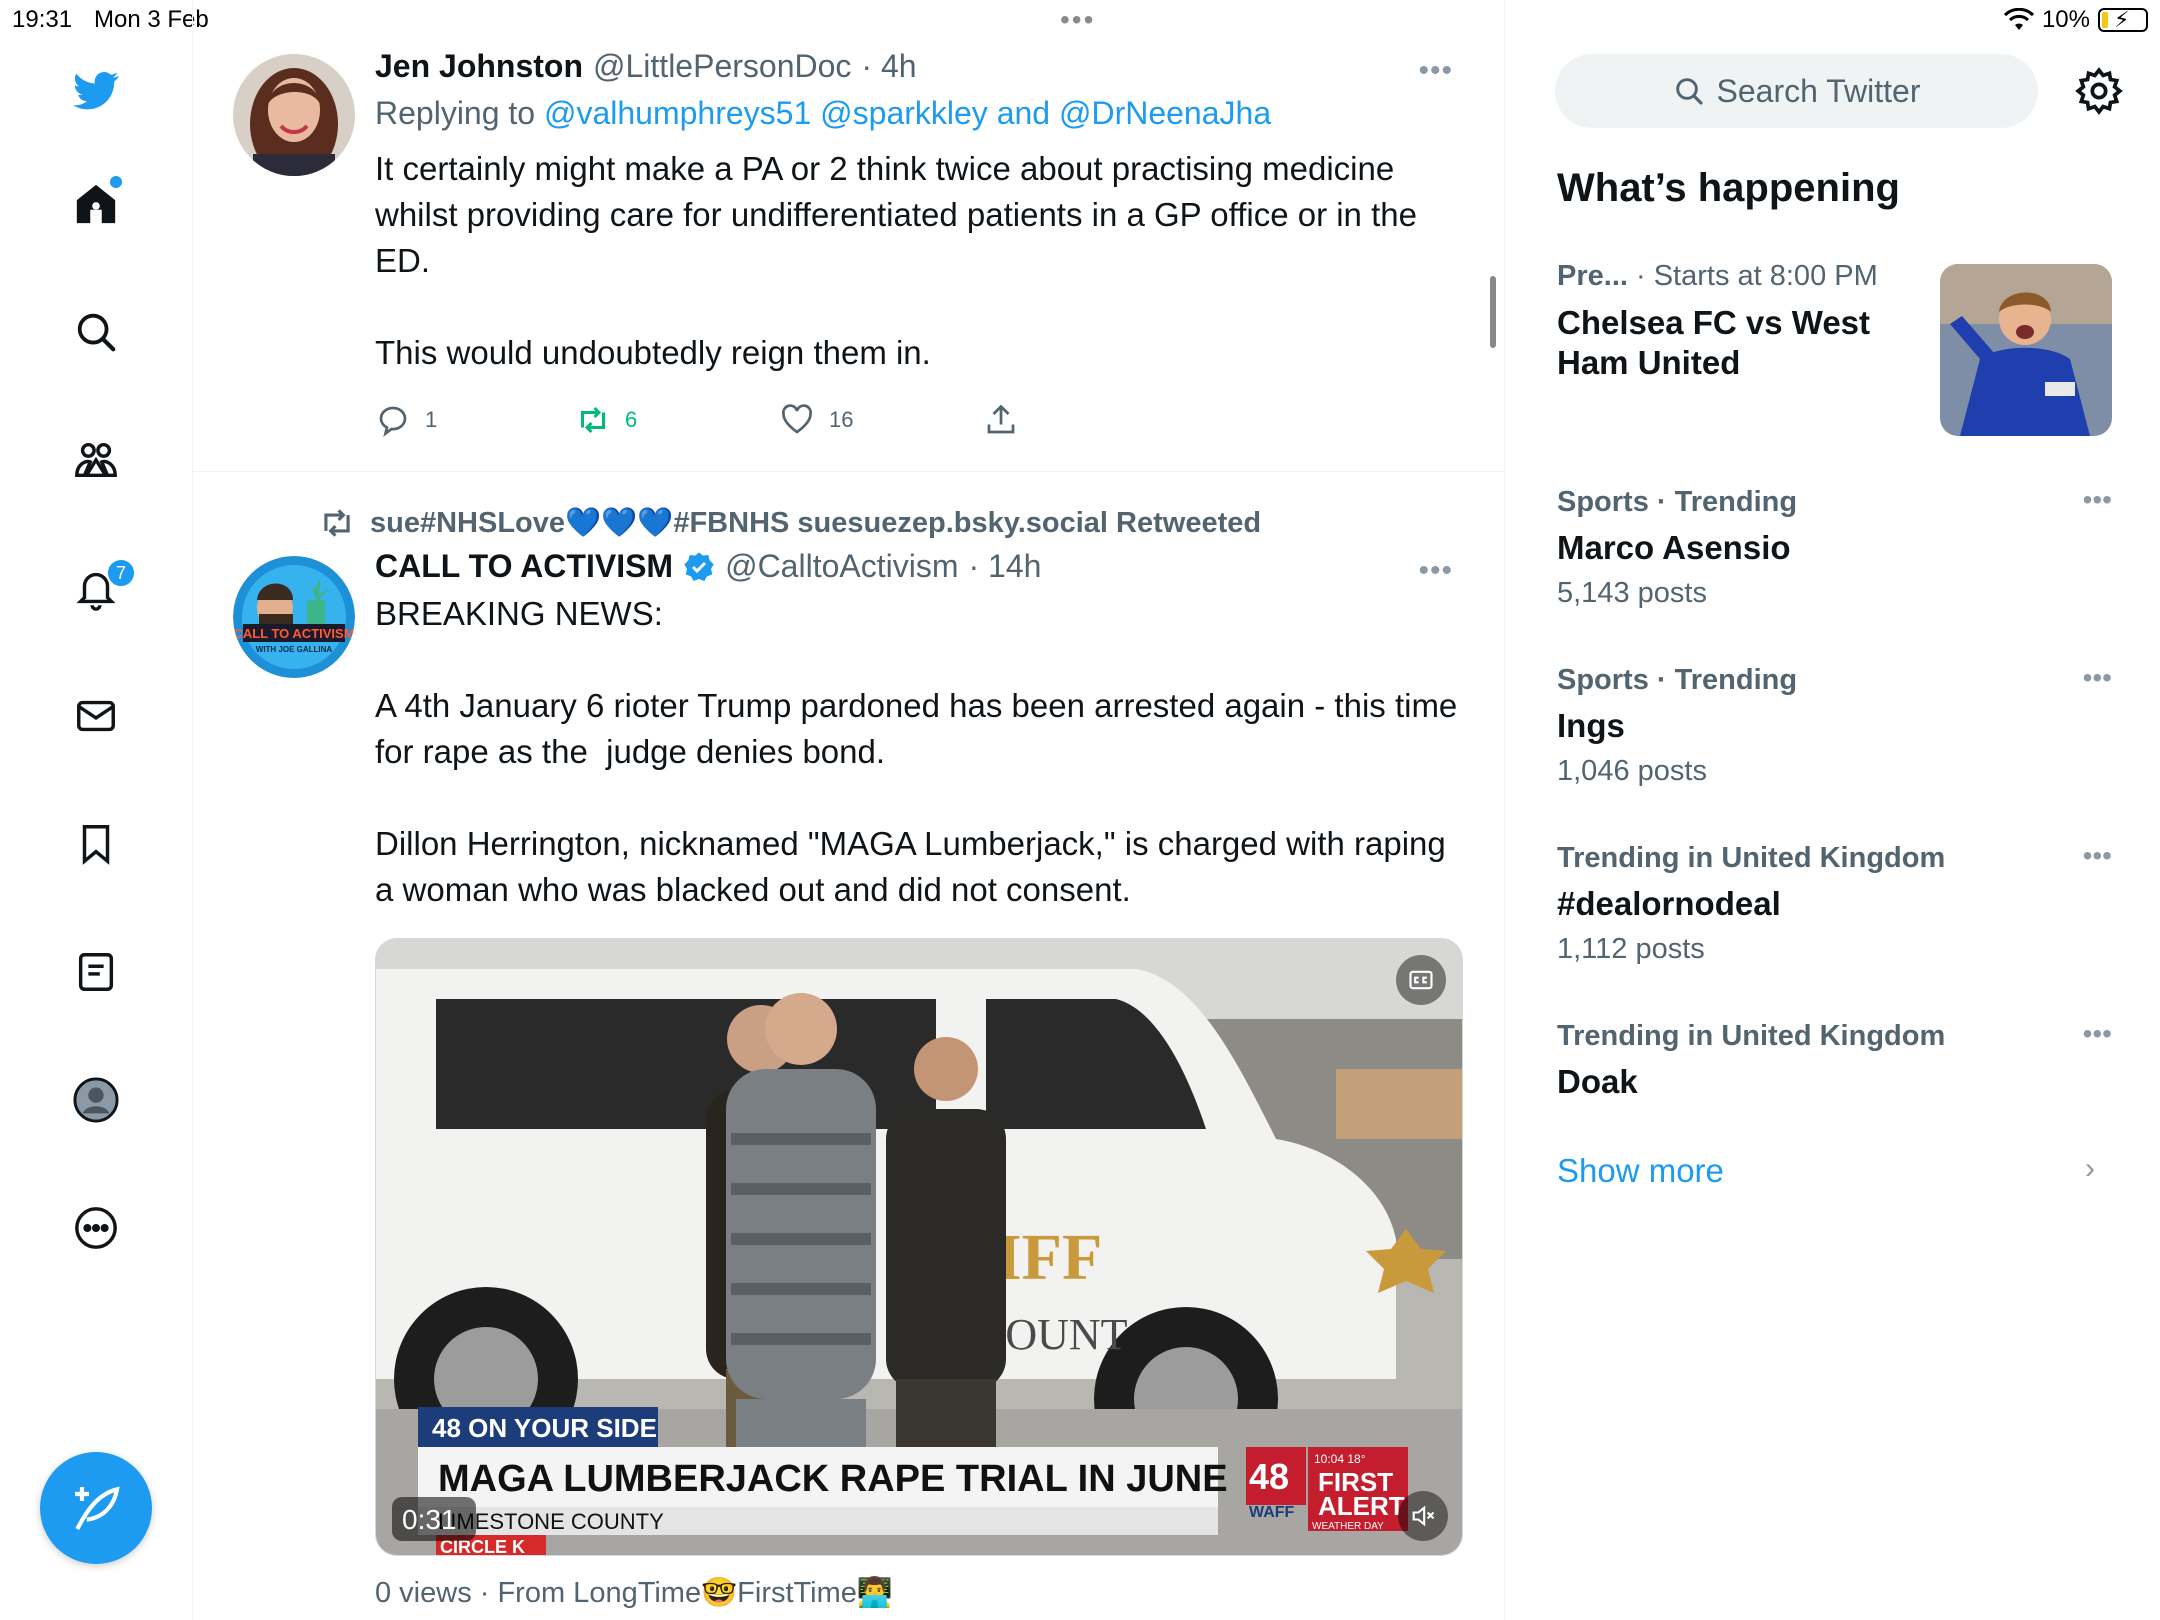 The height and width of the screenshot is (1620, 2160). I want to click on notifications-badge: 7, so click(121, 573).